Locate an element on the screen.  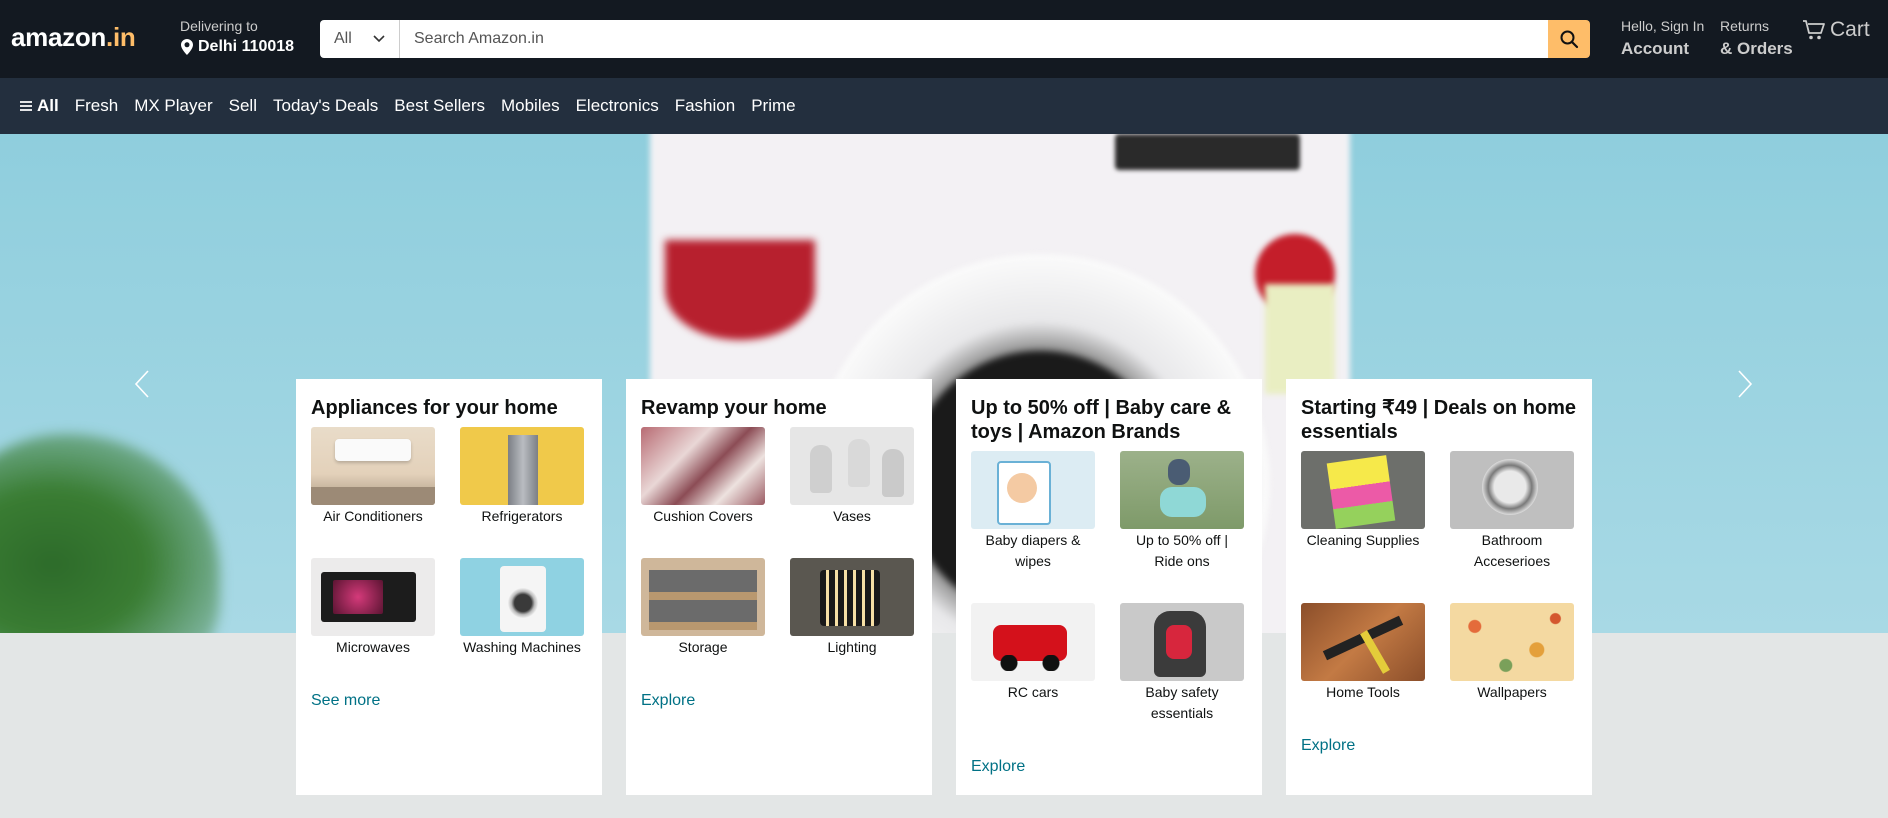
tile-bathroom-accessories: Bathroom Acceserioes is located at coordinates (1512, 527).